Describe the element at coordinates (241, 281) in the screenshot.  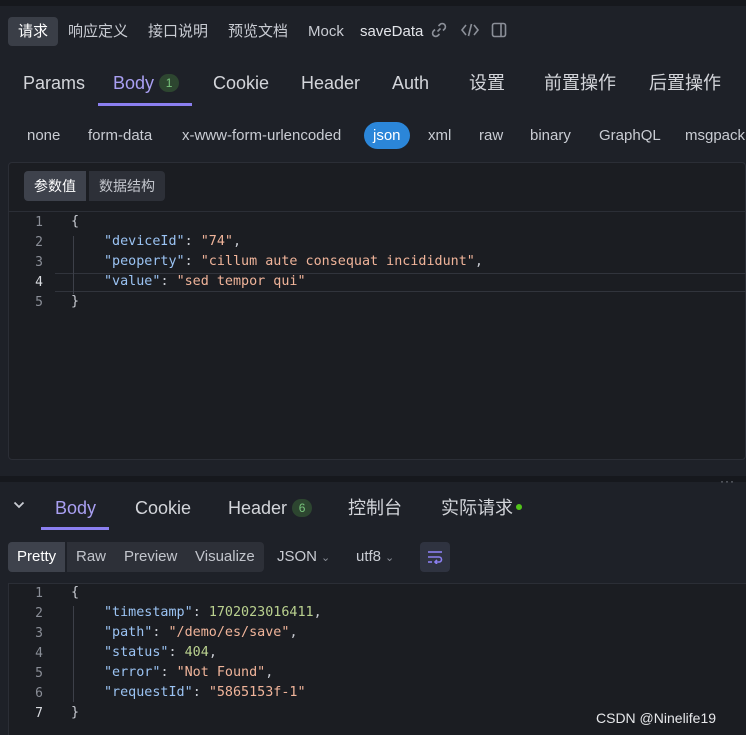
I see `json-value: "sed tempor qui"` at that location.